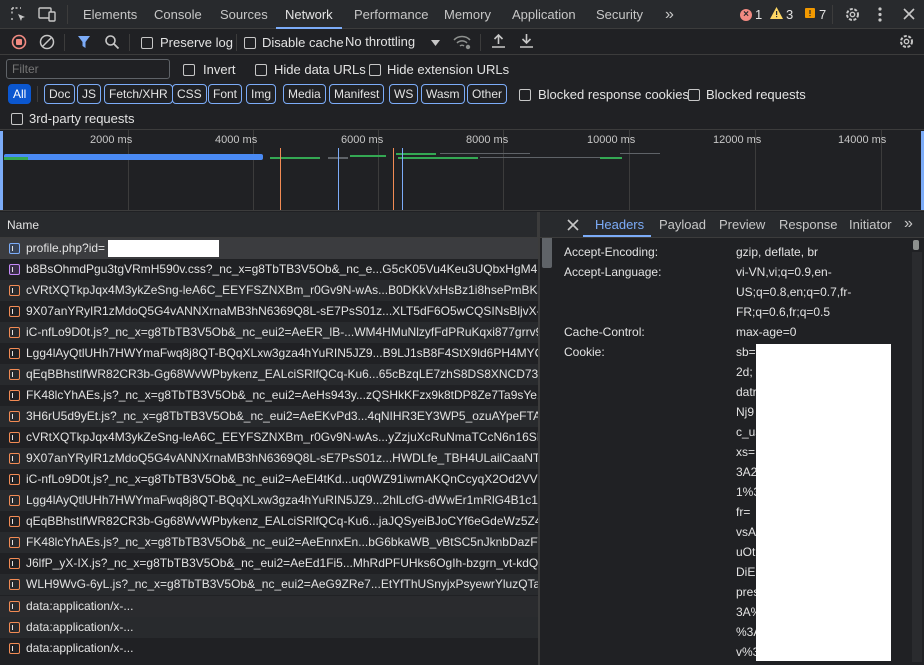 Image resolution: width=924 pixels, height=665 pixels. I want to click on export-har-download-icon, so click(526, 42).